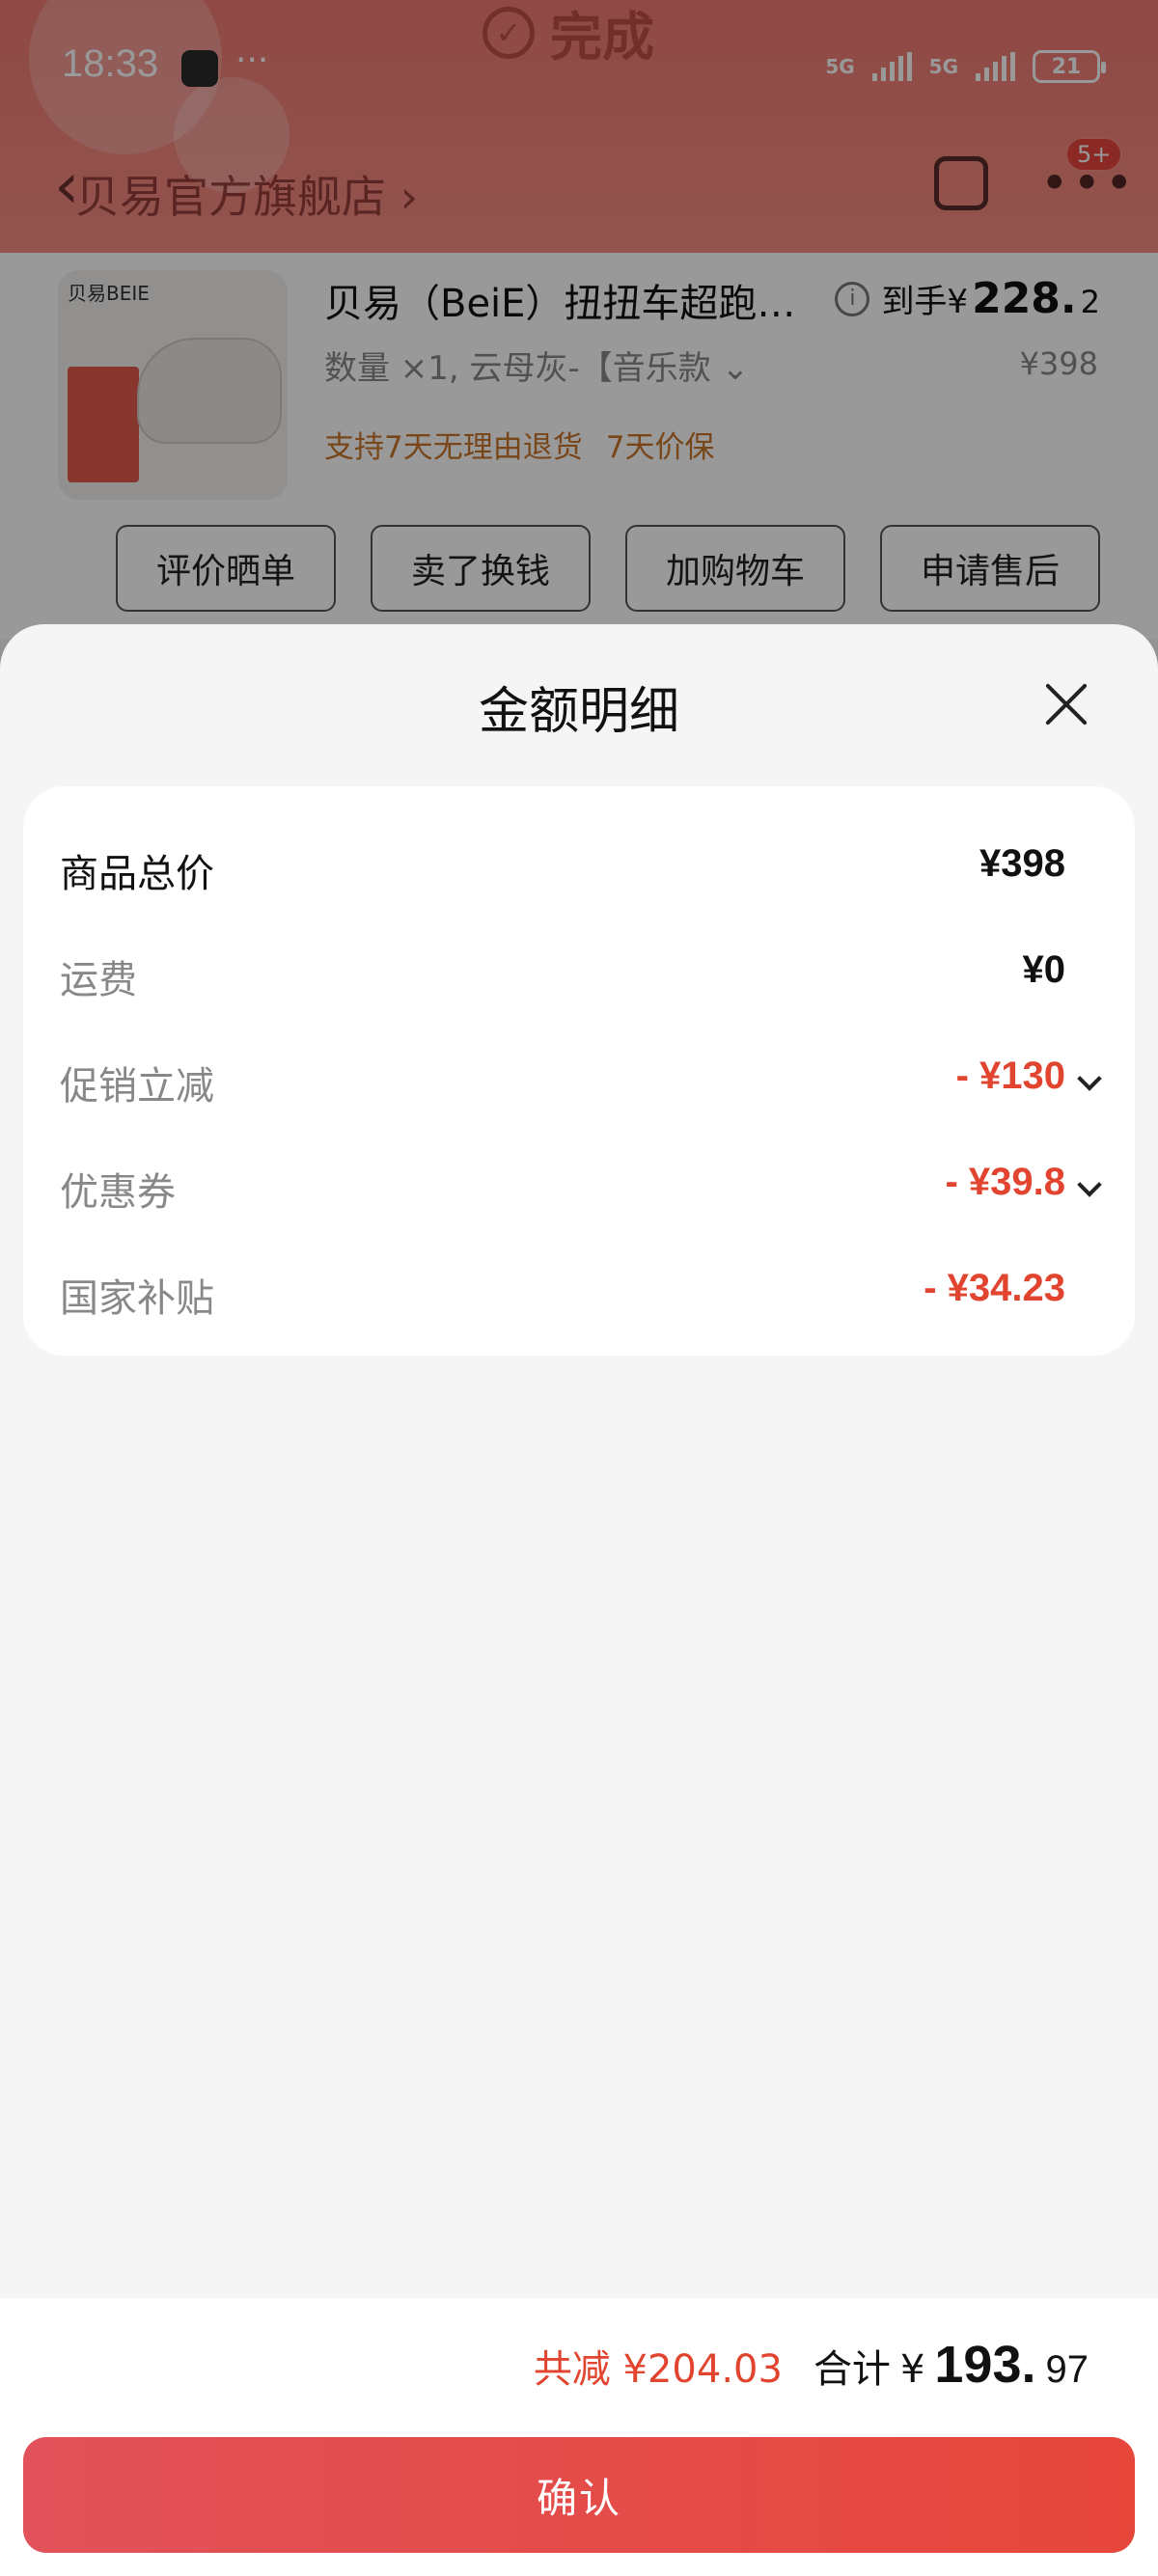 The height and width of the screenshot is (2576, 1158). What do you see at coordinates (811, 2365) in the screenshot?
I see `order-total: 共减 ¥204.03 合计 ¥ 193. 97` at bounding box center [811, 2365].